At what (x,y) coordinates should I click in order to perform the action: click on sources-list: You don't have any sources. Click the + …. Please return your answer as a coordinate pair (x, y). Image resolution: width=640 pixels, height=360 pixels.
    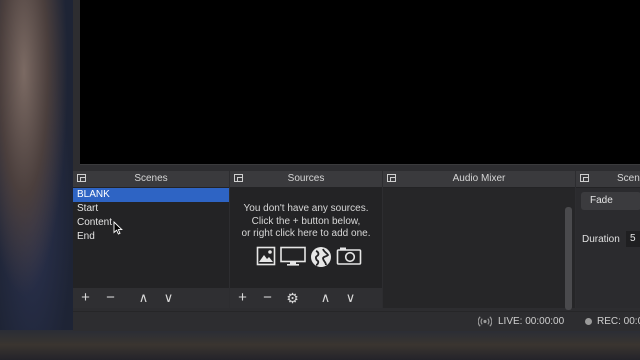
    Looking at the image, I should click on (306, 238).